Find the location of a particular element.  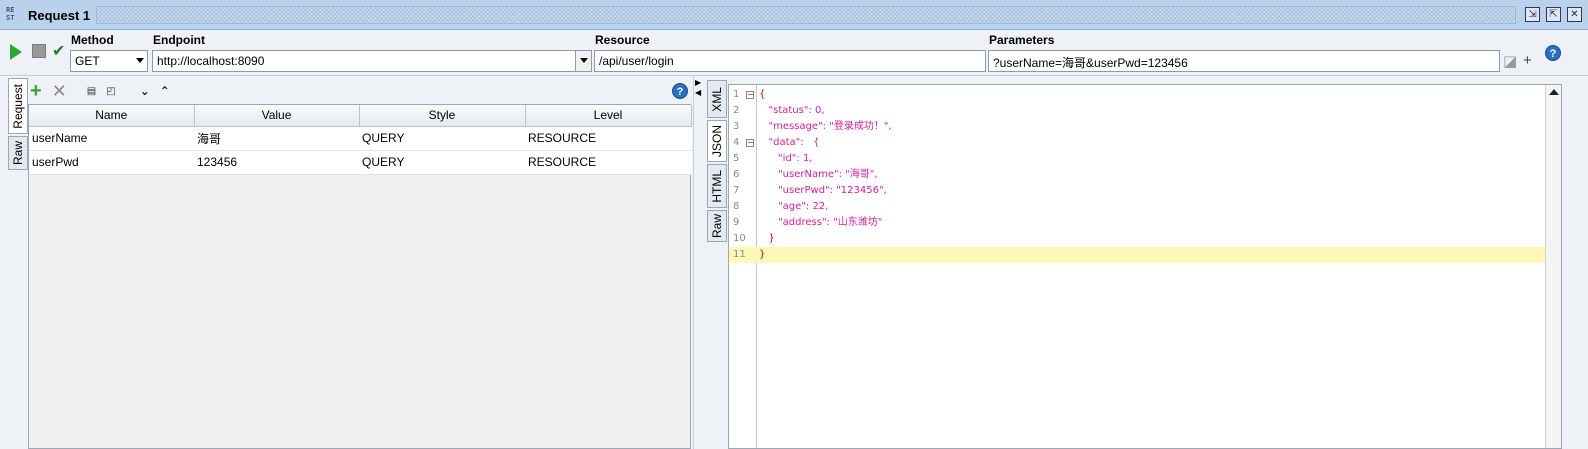

line-number: 3 is located at coordinates (736, 126).